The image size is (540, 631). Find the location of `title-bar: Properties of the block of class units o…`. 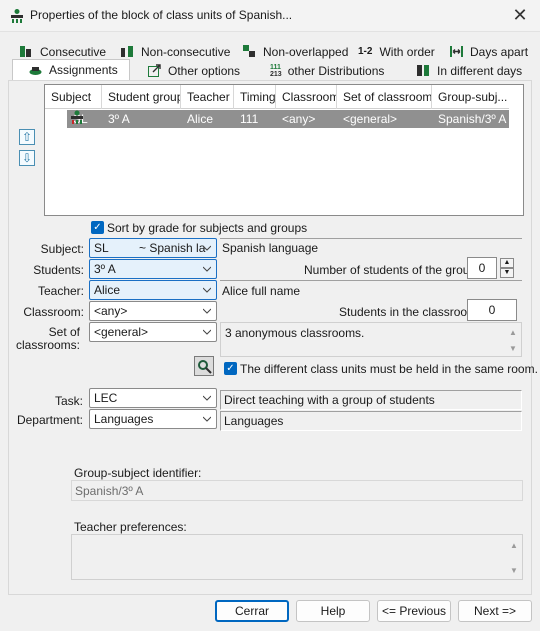

title-bar: Properties of the block of class units o… is located at coordinates (270, 16).